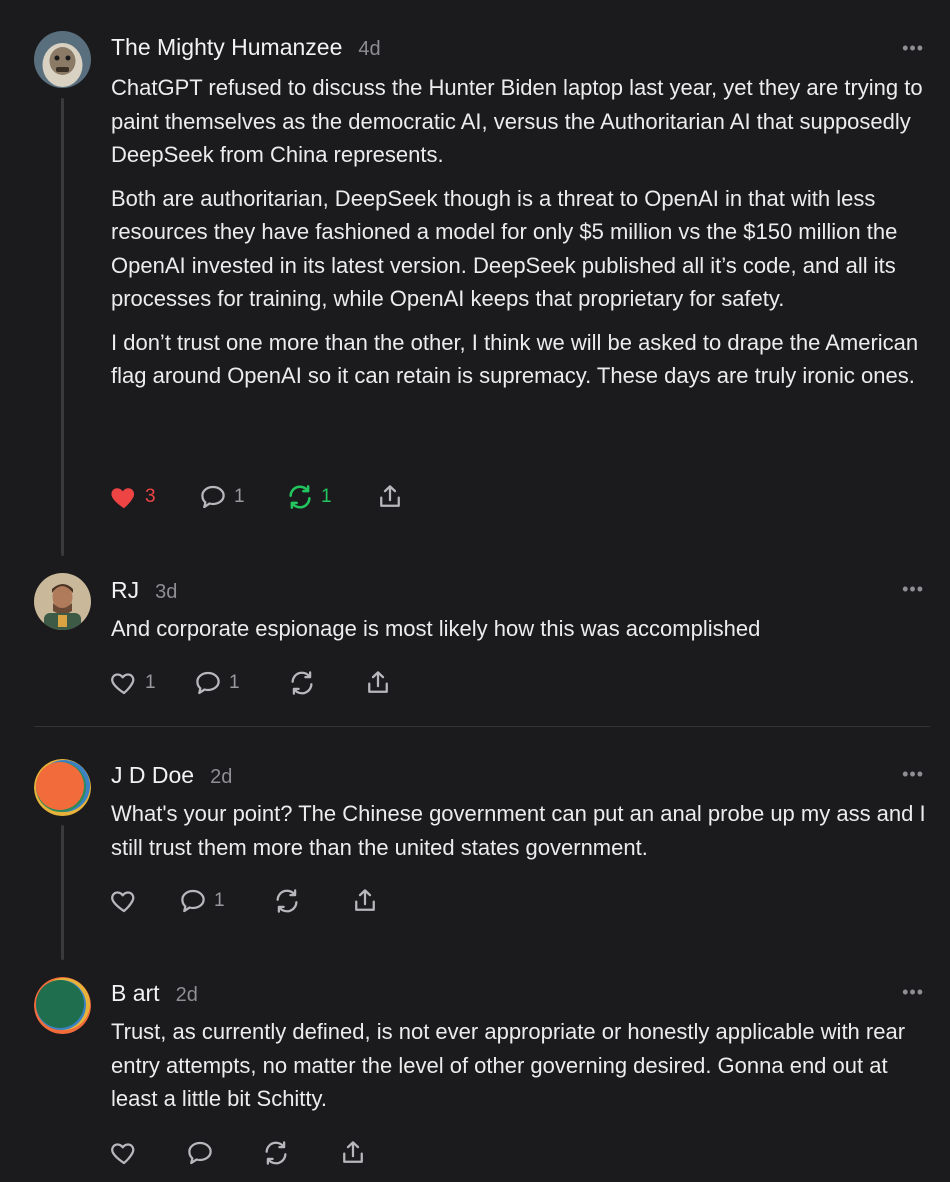 Image resolution: width=950 pixels, height=1182 pixels. I want to click on author-name: The Mighty Humanzee, so click(226, 47).